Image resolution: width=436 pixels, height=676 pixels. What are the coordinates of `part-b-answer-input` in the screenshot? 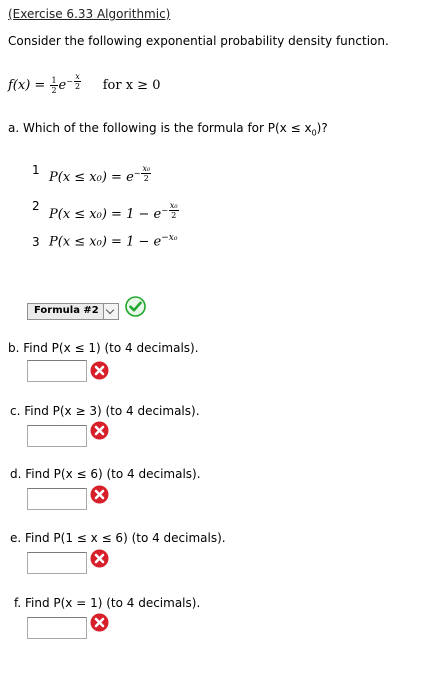 It's located at (57, 371).